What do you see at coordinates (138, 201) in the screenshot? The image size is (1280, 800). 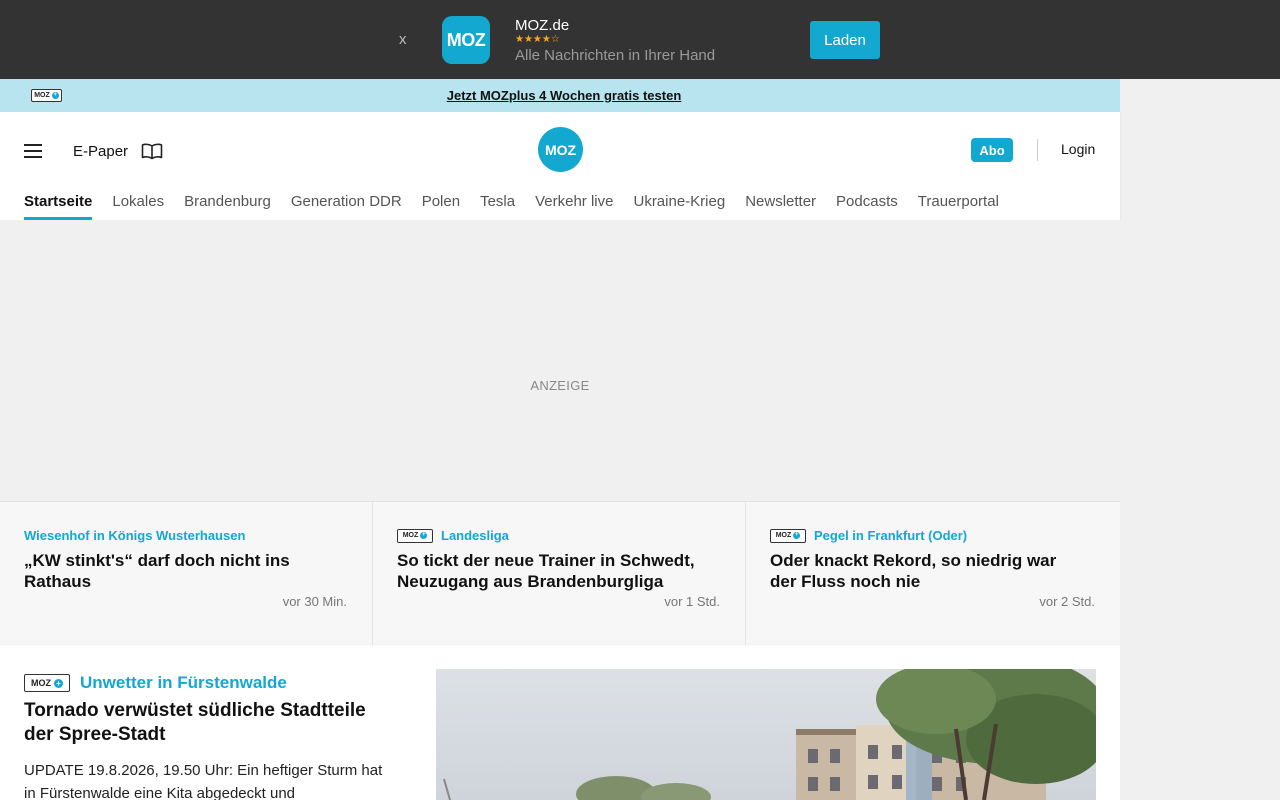 I see `nav-item-lokales: Lokales` at bounding box center [138, 201].